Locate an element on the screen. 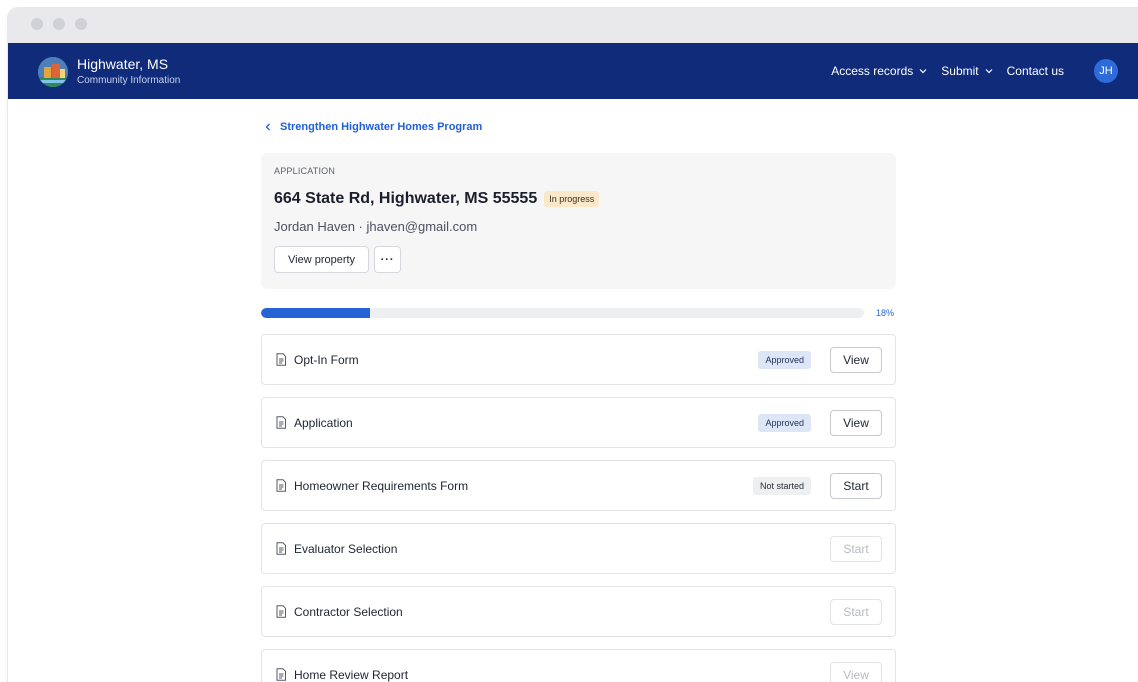 The width and height of the screenshot is (1138, 682). task-row: Opt-In Form Approved View is located at coordinates (578, 359).